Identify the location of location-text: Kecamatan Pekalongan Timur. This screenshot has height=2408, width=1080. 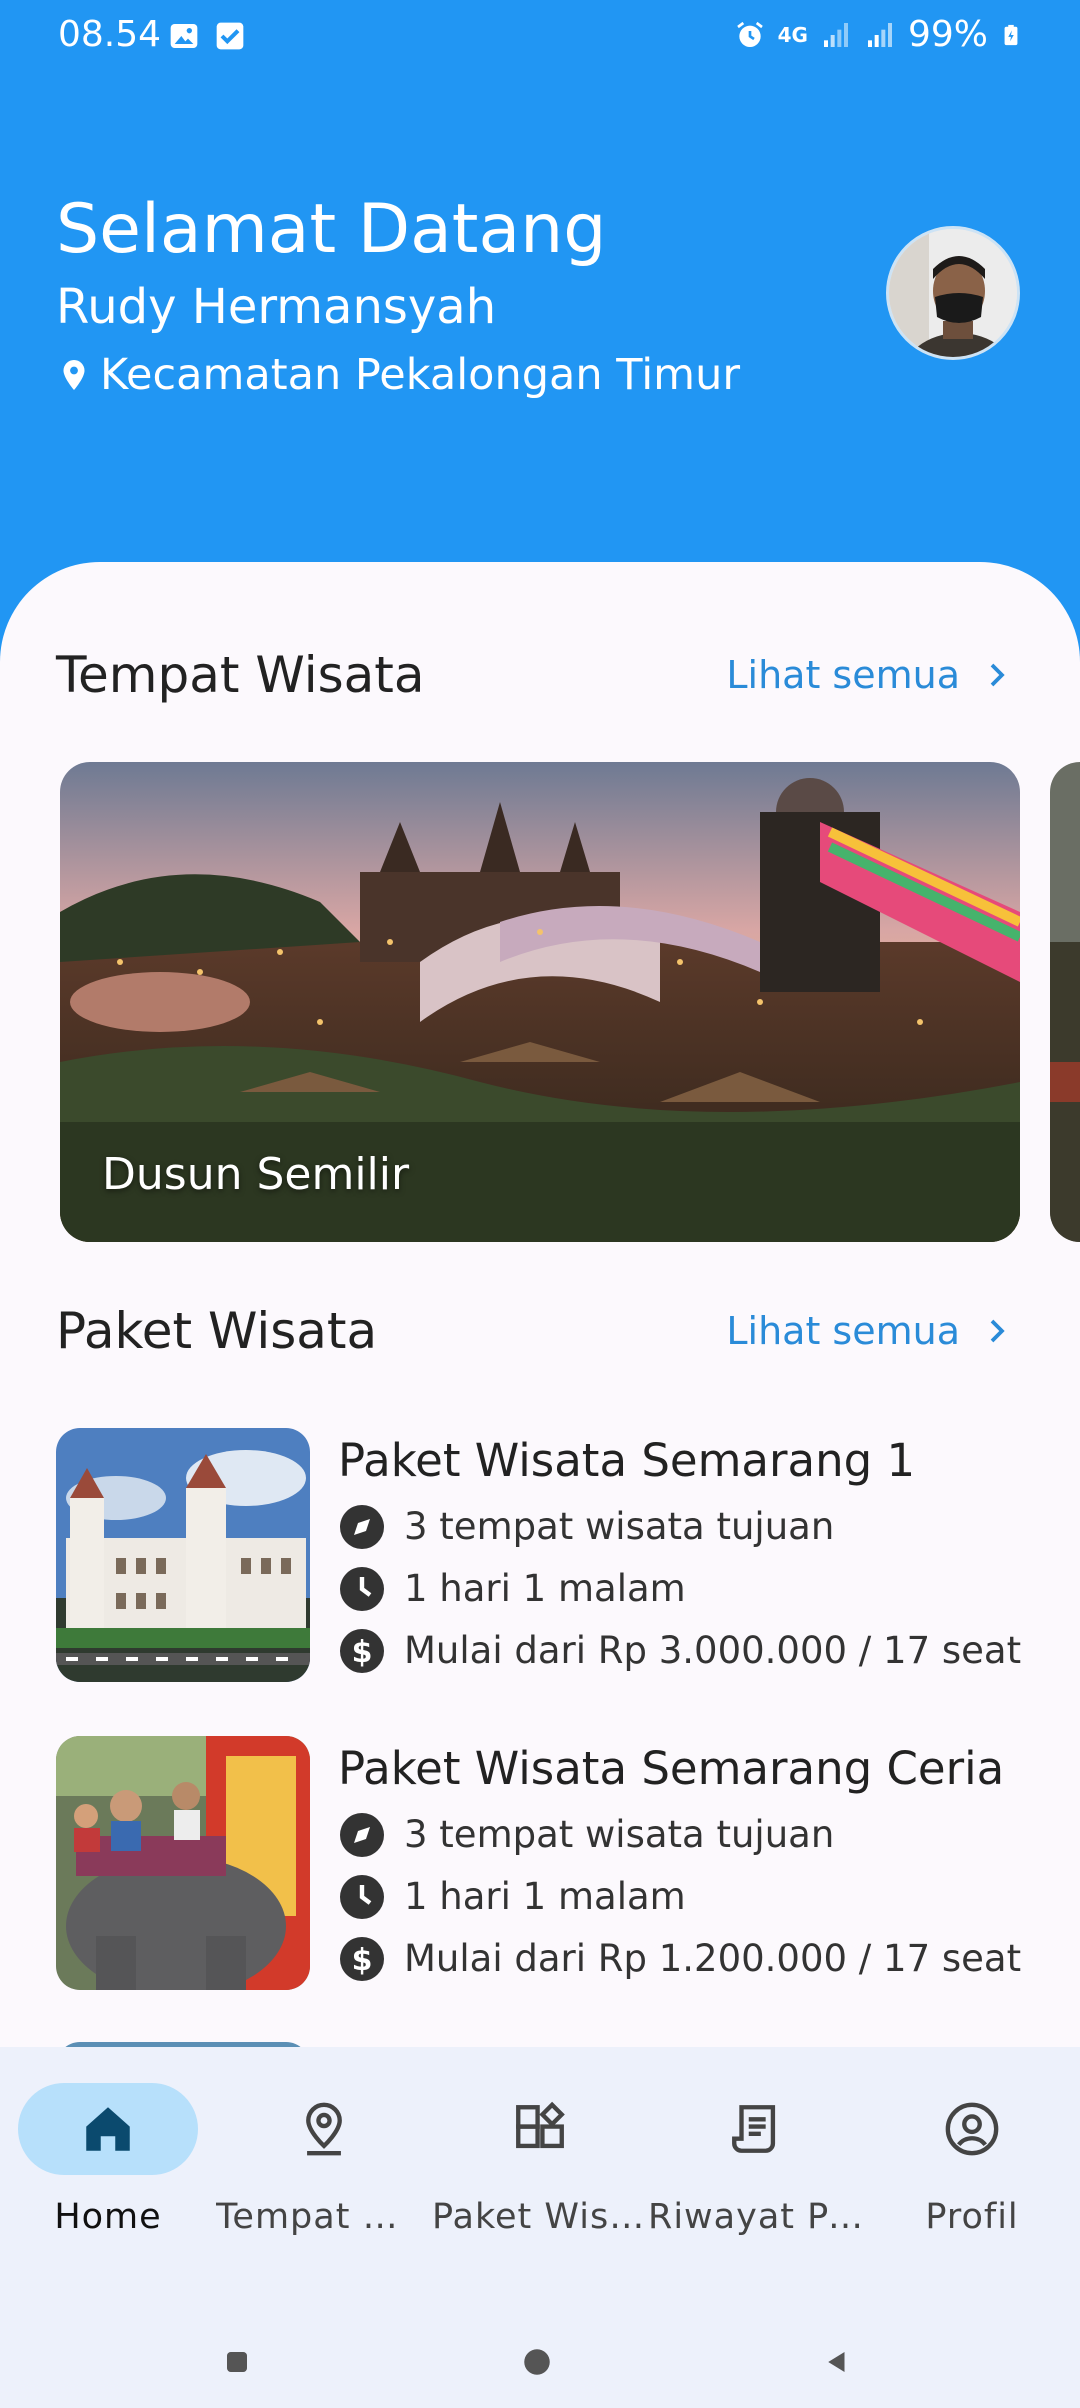
(420, 375).